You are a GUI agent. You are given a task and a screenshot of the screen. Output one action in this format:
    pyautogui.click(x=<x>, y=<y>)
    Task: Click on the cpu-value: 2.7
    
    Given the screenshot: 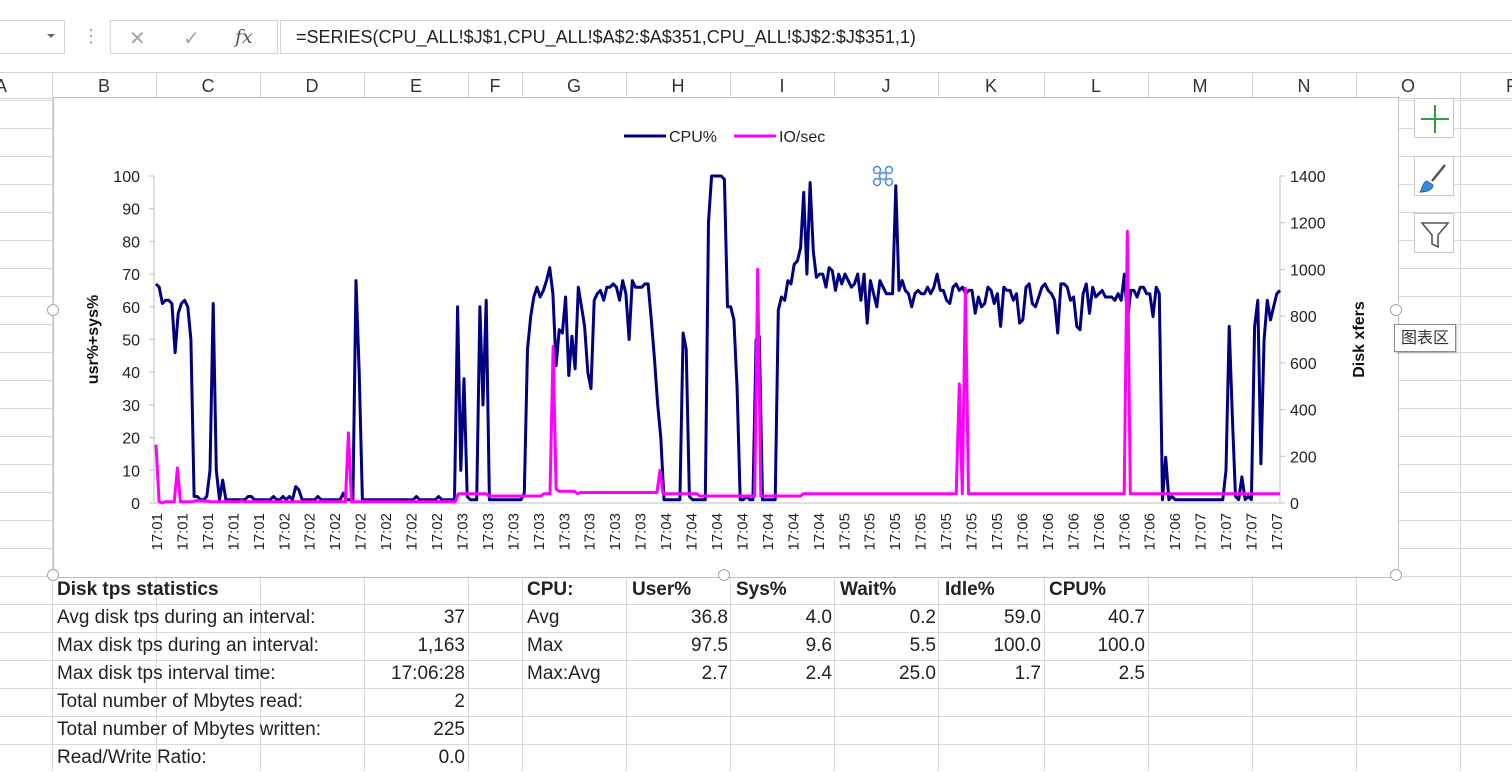 What is the action you would take?
    pyautogui.click(x=679, y=674)
    